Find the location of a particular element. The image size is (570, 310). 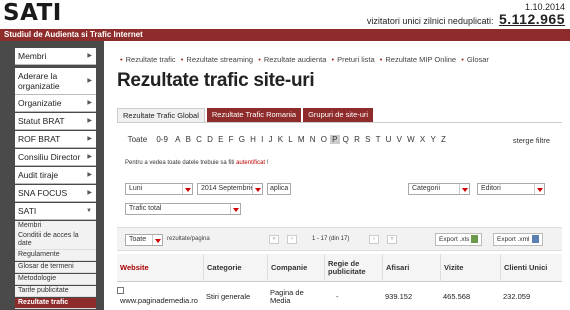

category-select: Categorii is located at coordinates (439, 189).